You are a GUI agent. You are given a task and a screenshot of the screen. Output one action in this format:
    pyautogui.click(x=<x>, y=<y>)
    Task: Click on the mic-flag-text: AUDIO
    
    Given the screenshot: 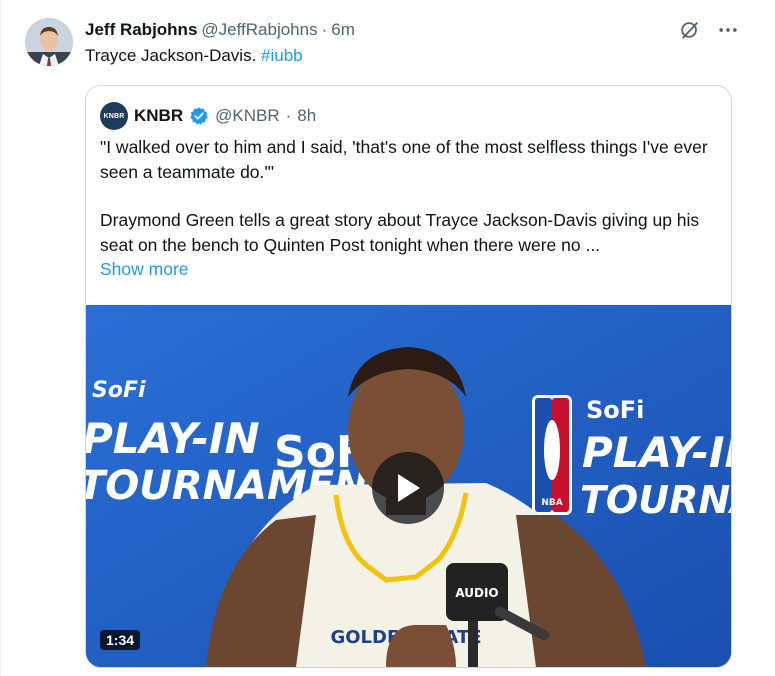 What is the action you would take?
    pyautogui.click(x=476, y=593)
    